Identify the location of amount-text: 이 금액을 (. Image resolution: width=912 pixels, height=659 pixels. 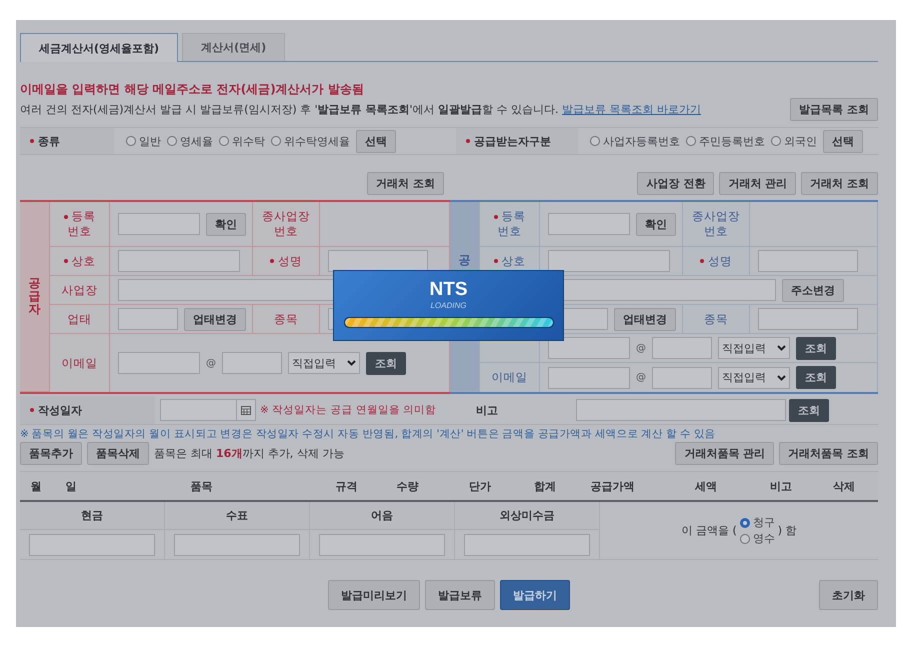
(709, 530).